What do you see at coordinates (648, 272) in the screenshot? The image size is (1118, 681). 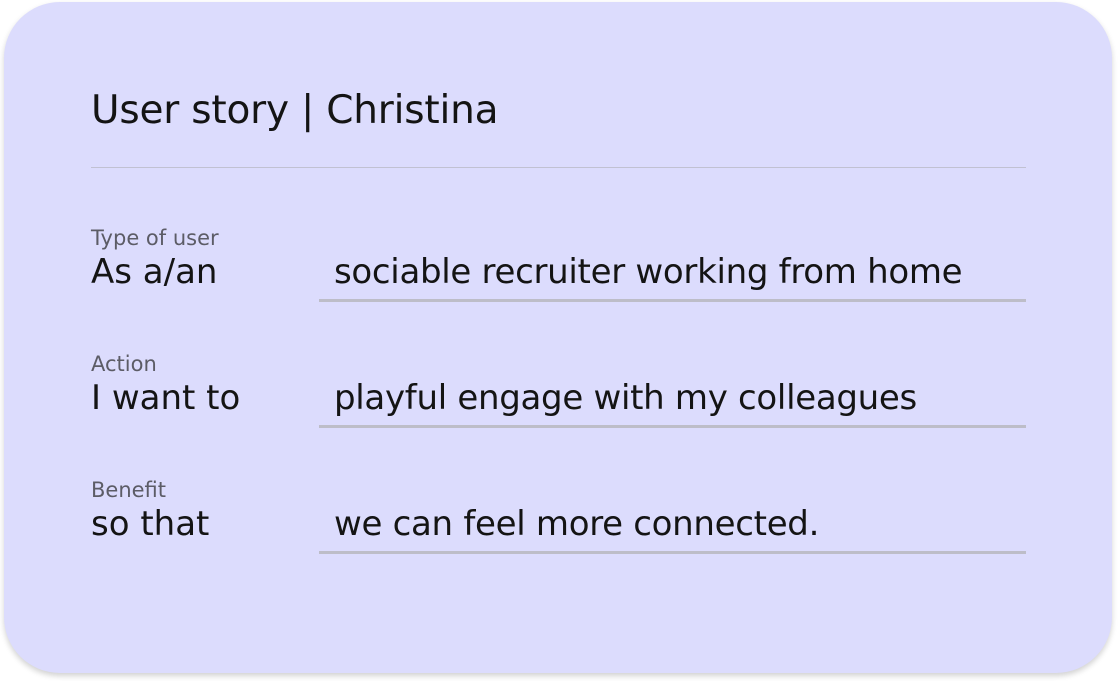 I see `type-of-user-value: sociable recruiter working from home` at bounding box center [648, 272].